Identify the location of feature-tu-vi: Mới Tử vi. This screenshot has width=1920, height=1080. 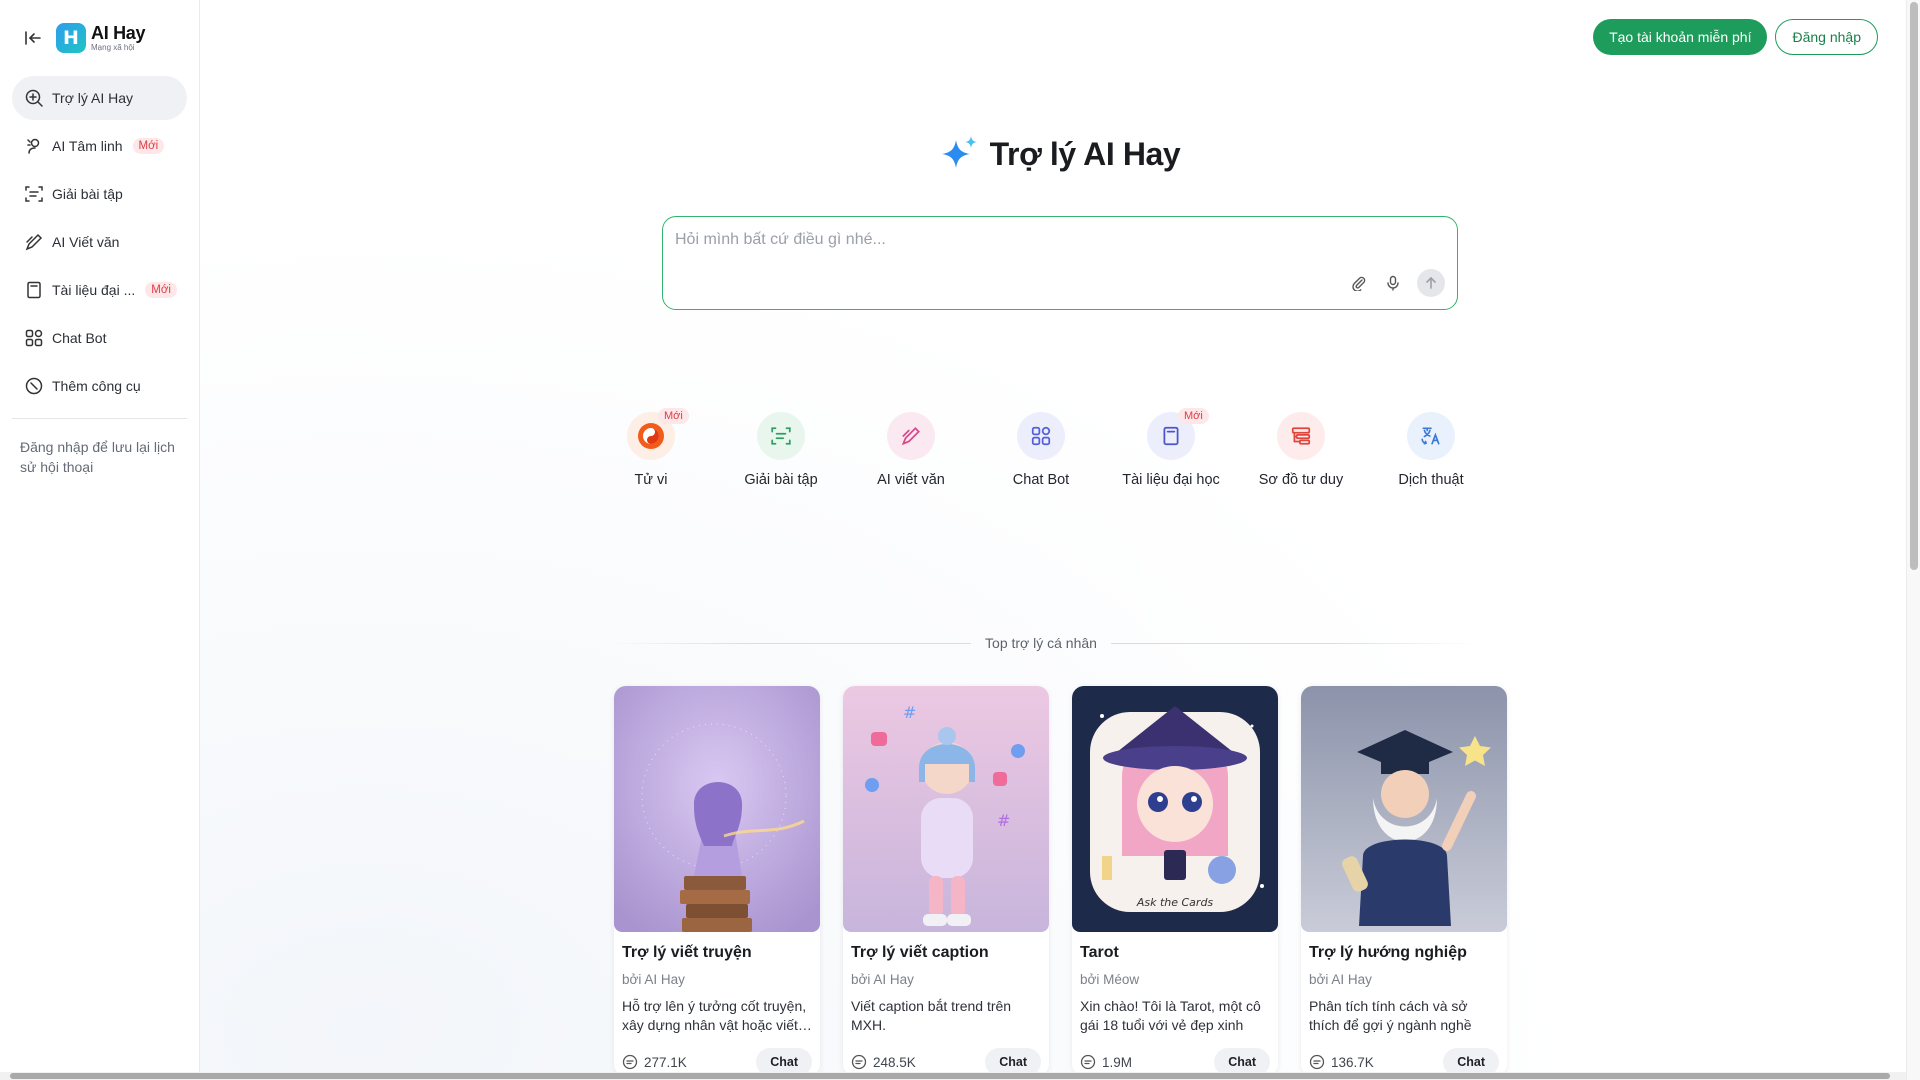
(651, 448).